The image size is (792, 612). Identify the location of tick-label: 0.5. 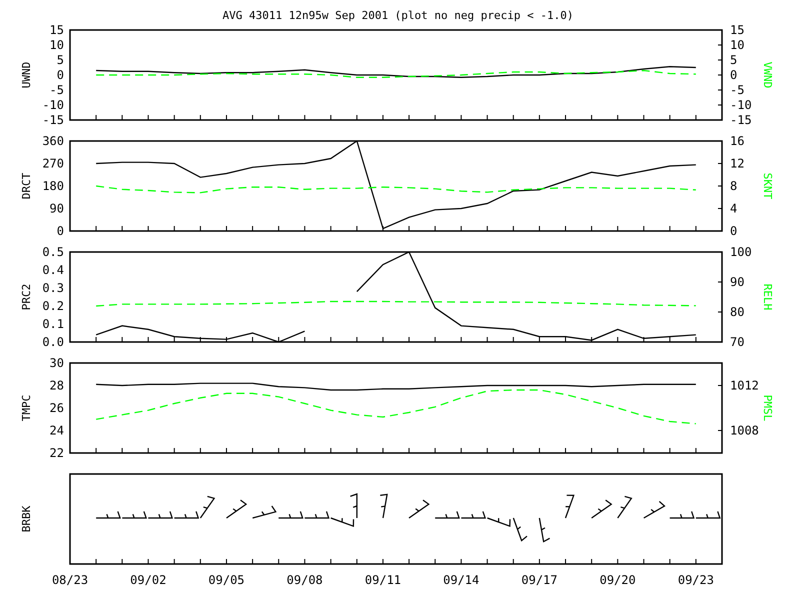
(53, 252).